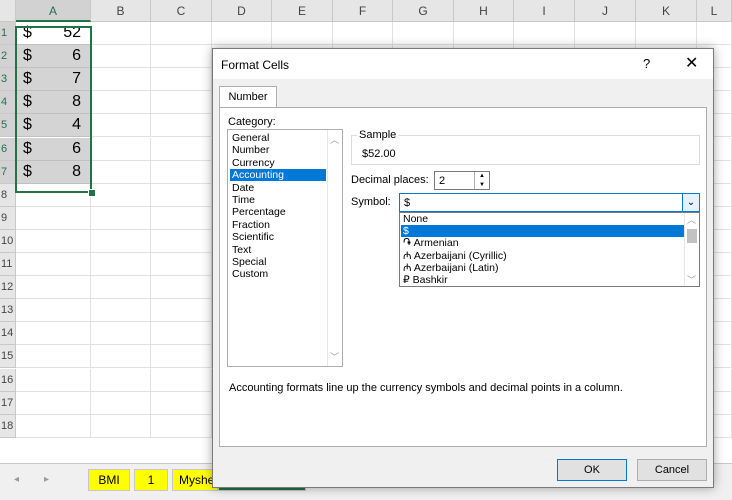 The height and width of the screenshot is (500, 732). Describe the element at coordinates (8, 56) in the screenshot. I see `row-header-2: 2` at that location.